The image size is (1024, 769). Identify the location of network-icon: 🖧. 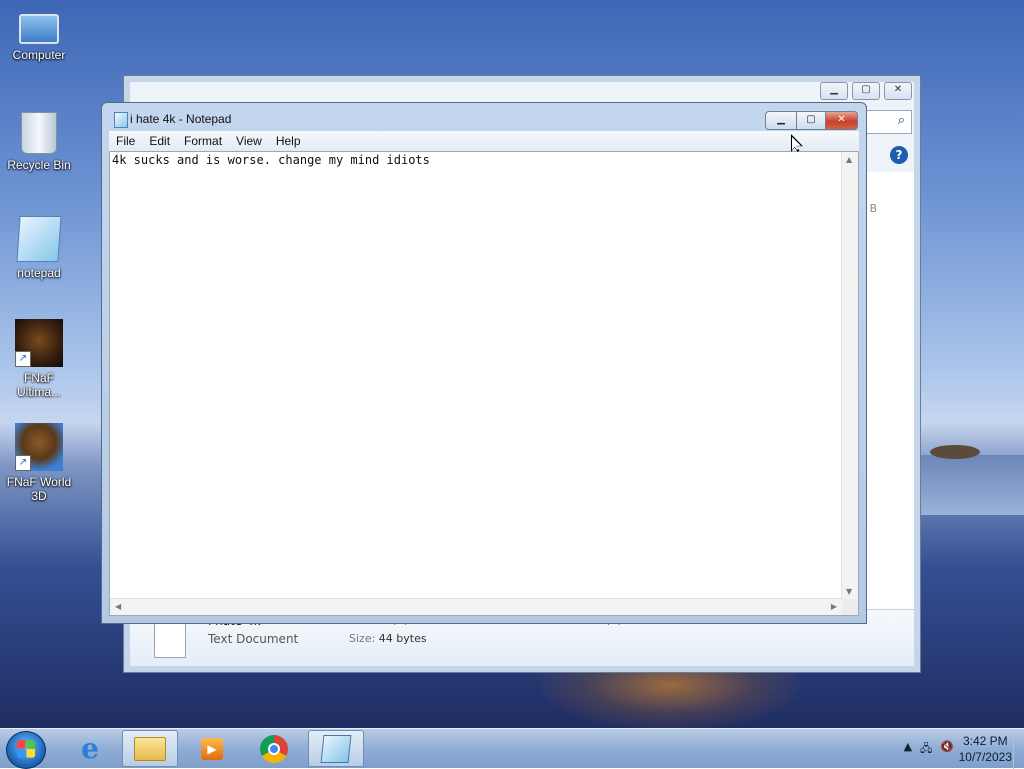
(926, 749).